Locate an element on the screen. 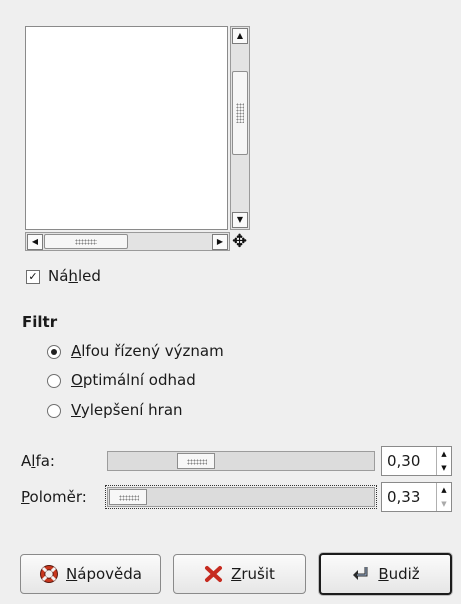 The image size is (461, 604). alpha-slider-thumb is located at coordinates (196, 461).